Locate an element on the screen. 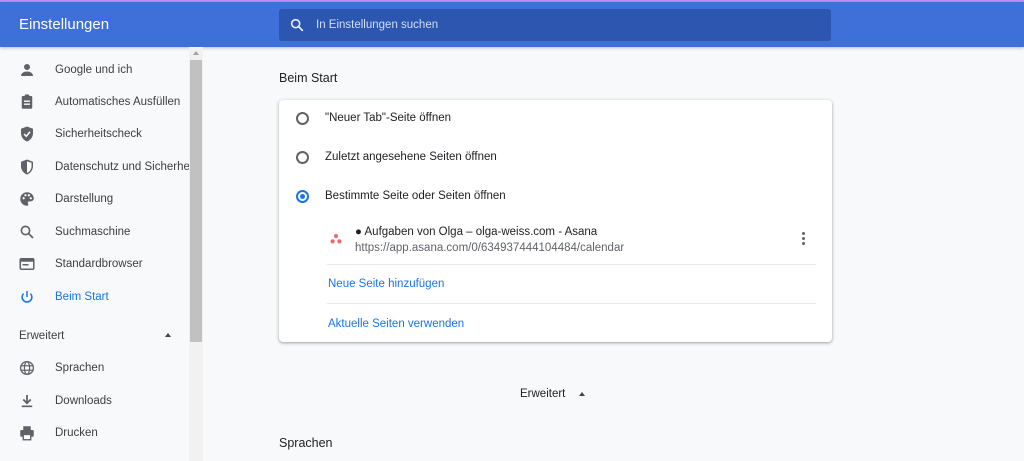  scroll-up-arrow-icon is located at coordinates (196, 53).